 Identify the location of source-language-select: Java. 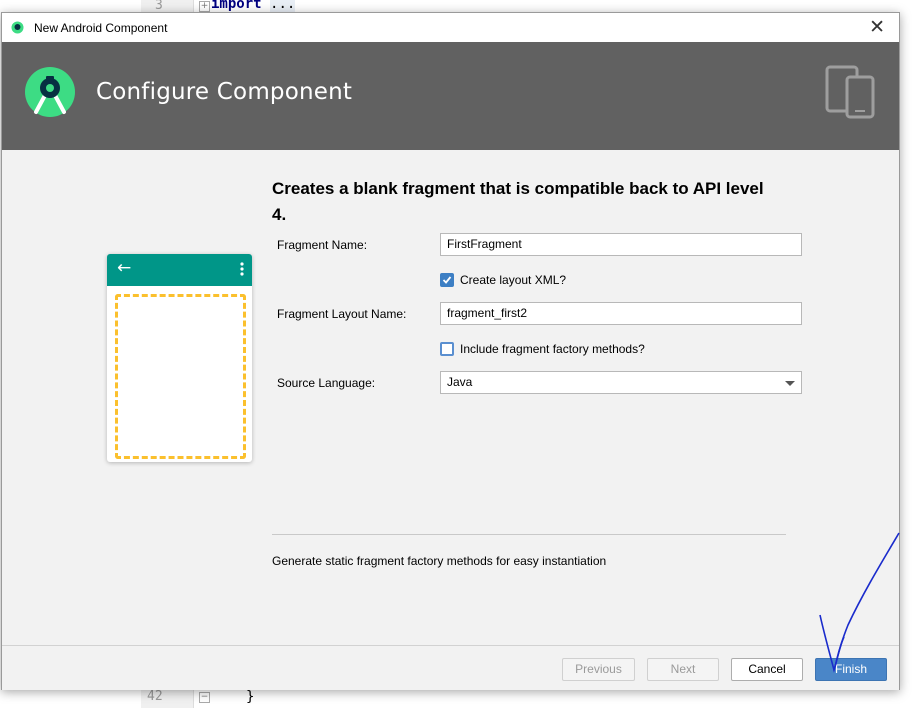
(621, 382).